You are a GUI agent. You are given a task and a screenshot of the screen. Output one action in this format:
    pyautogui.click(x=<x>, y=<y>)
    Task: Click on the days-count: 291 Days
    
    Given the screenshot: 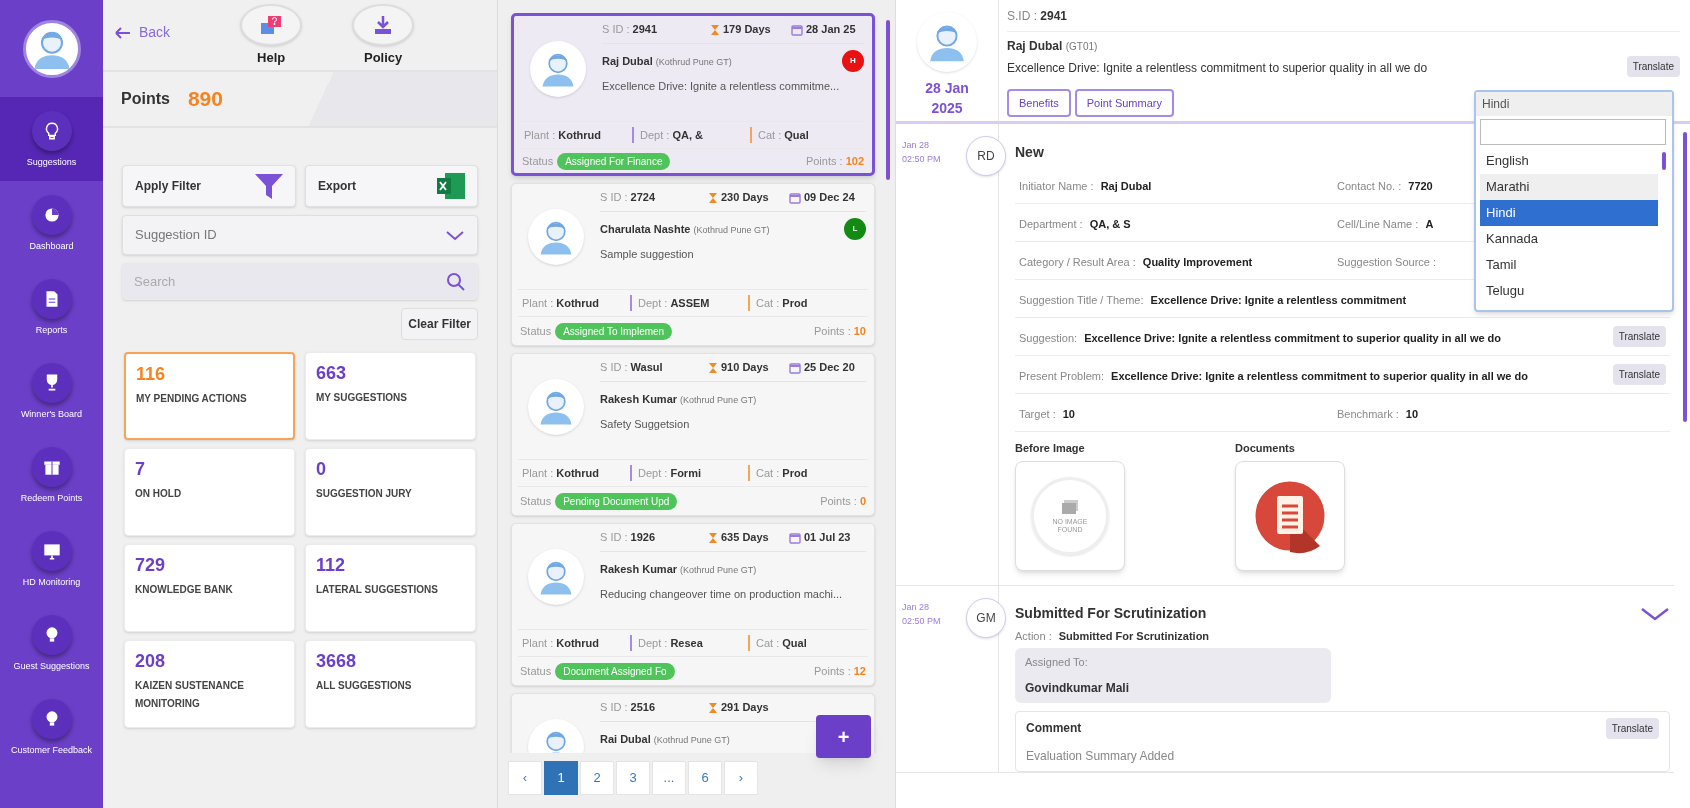 What is the action you would take?
    pyautogui.click(x=745, y=708)
    